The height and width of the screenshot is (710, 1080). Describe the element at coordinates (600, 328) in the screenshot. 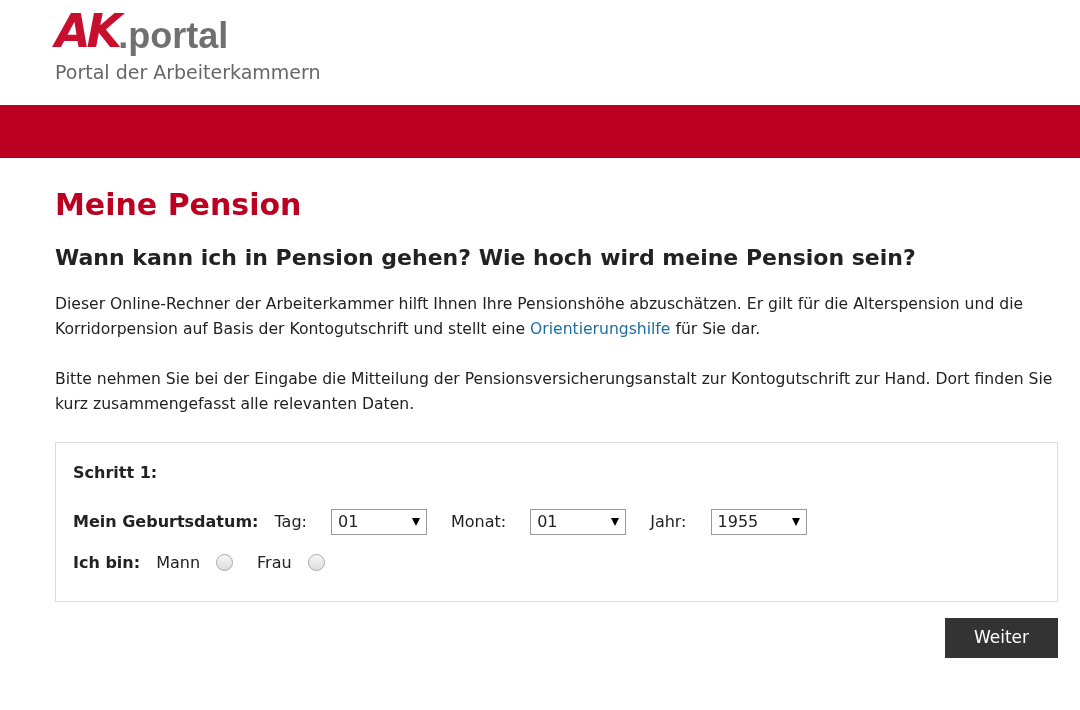

I see `orientation-link: Orientierungshilfe` at that location.